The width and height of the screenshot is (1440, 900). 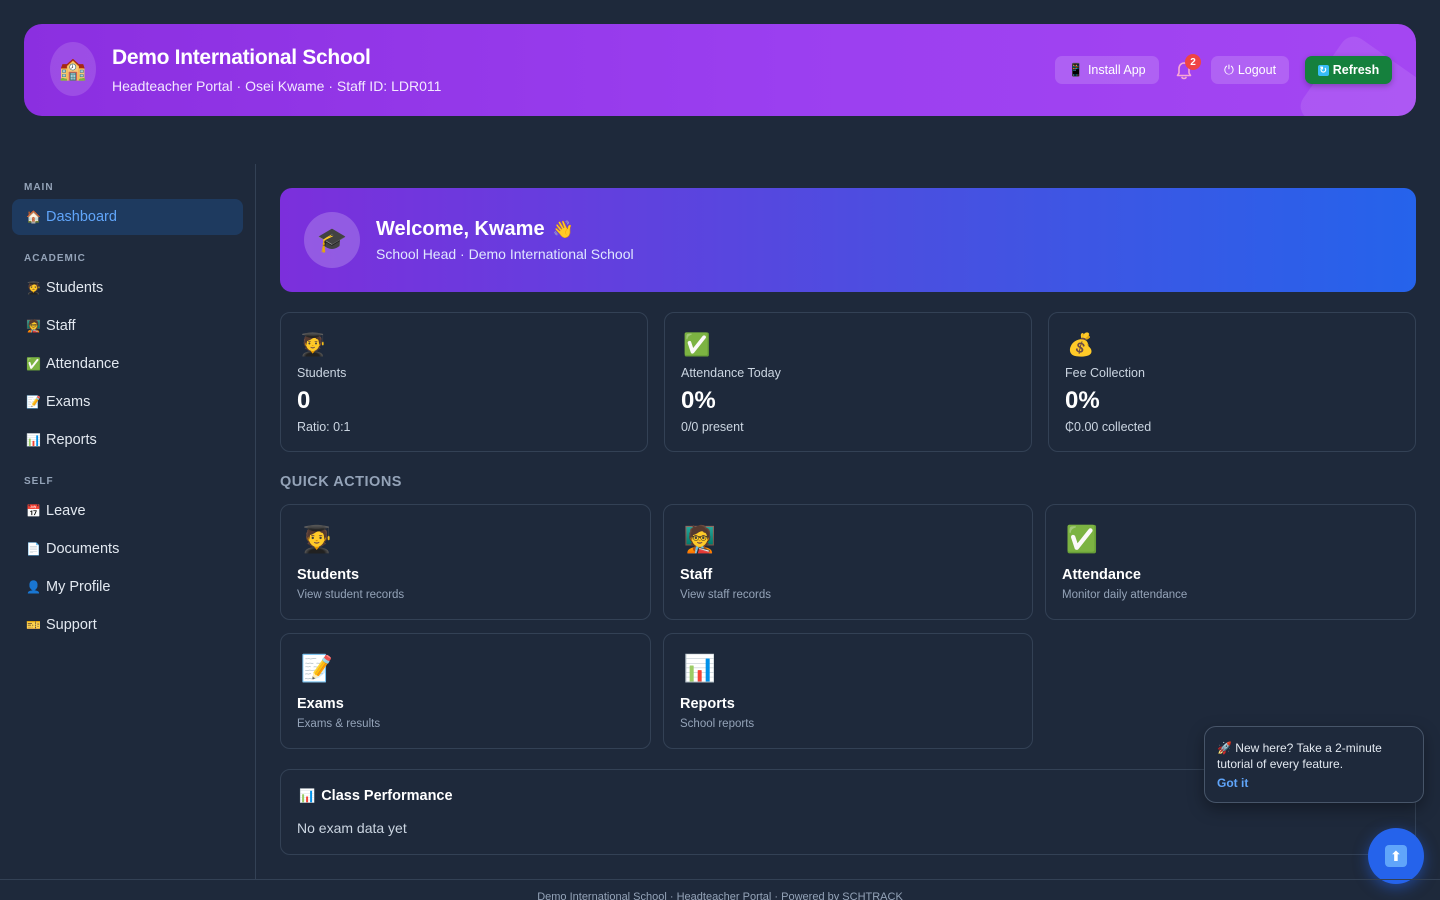 I want to click on scroll-top-button: ⬆, so click(x=1396, y=856).